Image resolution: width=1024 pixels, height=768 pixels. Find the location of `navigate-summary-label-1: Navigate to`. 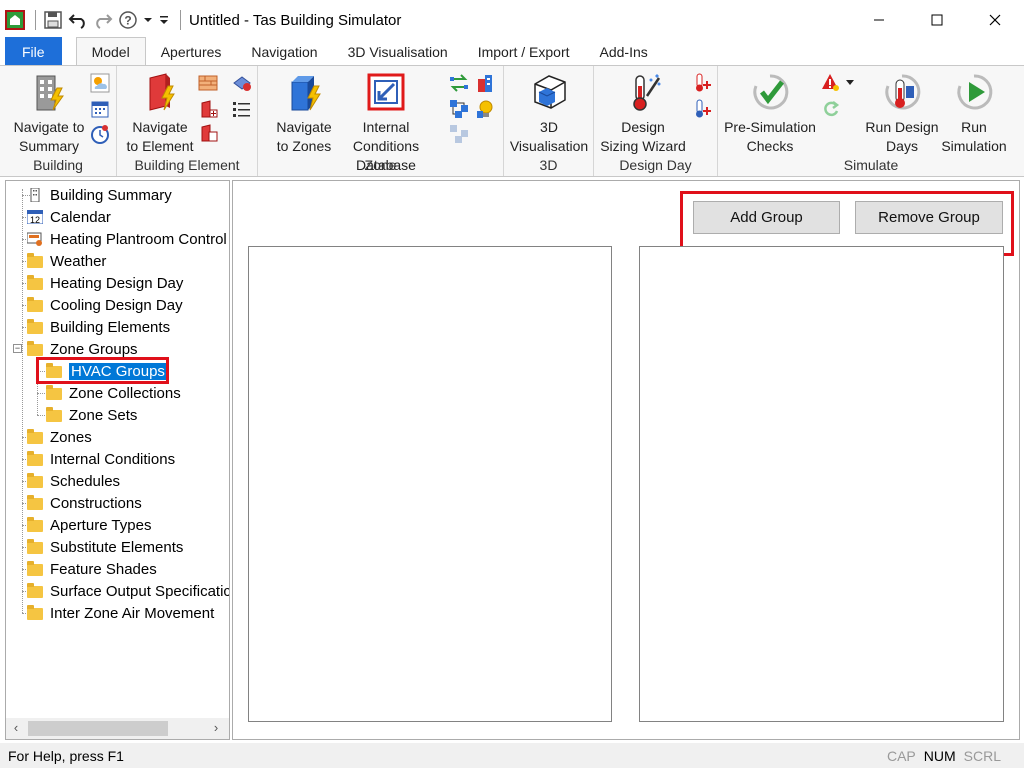

navigate-summary-label-1: Navigate to is located at coordinates (49, 127).